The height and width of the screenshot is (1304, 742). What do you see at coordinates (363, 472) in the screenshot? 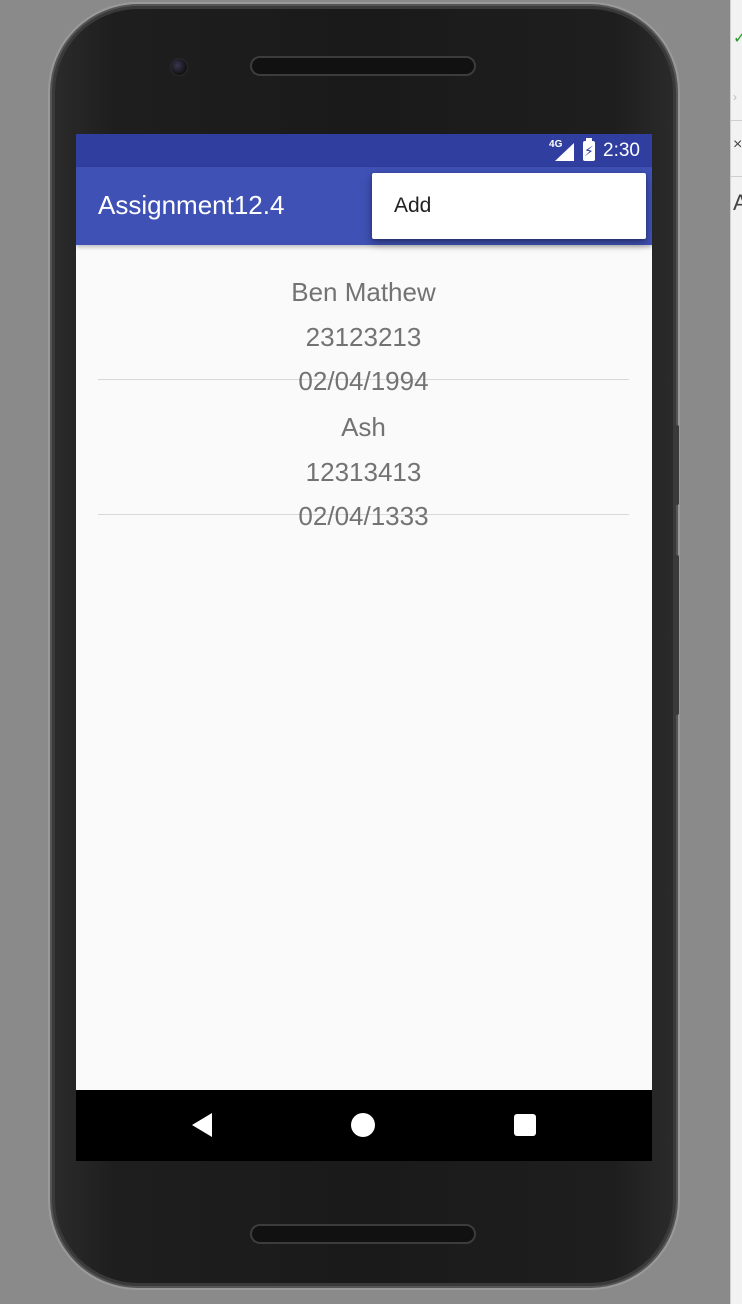
I see `contact-phone: 12313413` at bounding box center [363, 472].